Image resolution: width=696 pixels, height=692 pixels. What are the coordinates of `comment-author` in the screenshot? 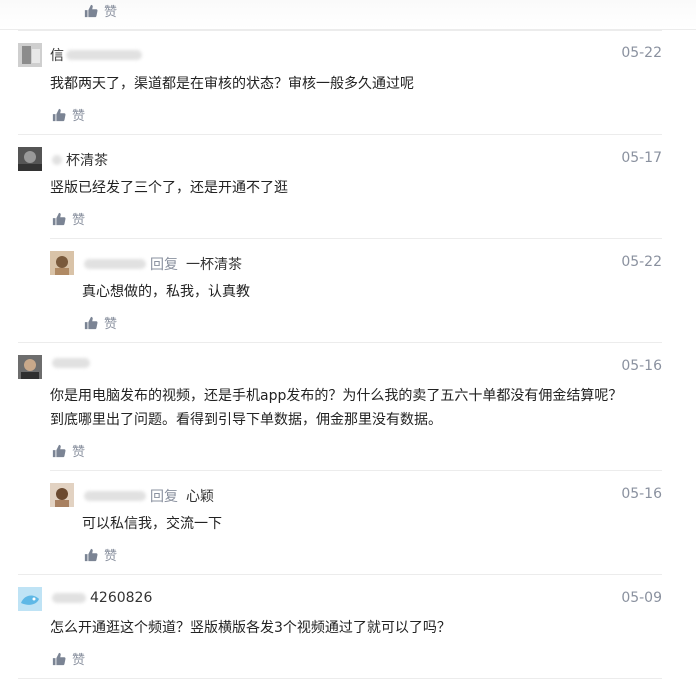 It's located at (72, 363).